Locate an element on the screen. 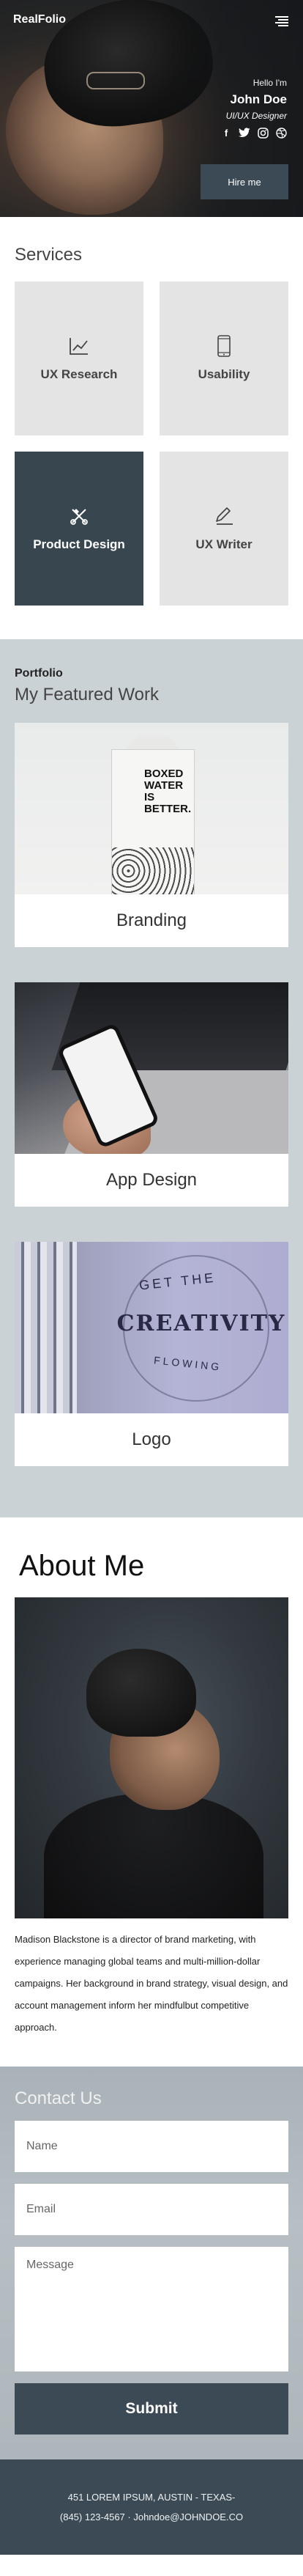  app-design-image is located at coordinates (152, 1068).